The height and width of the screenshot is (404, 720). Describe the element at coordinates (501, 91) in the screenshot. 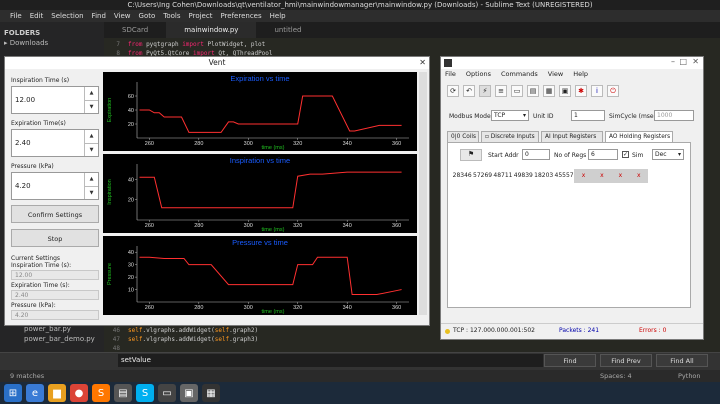

I see `log-icon: ≡` at that location.